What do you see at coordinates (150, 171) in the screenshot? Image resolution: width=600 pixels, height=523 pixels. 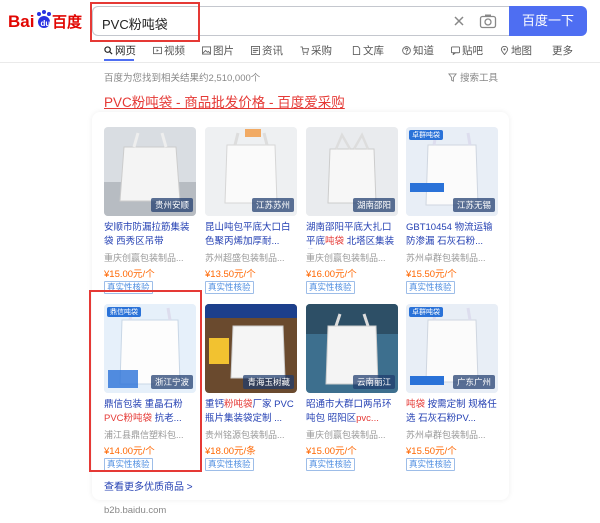 I see `product-image: 贵州安顺` at bounding box center [150, 171].